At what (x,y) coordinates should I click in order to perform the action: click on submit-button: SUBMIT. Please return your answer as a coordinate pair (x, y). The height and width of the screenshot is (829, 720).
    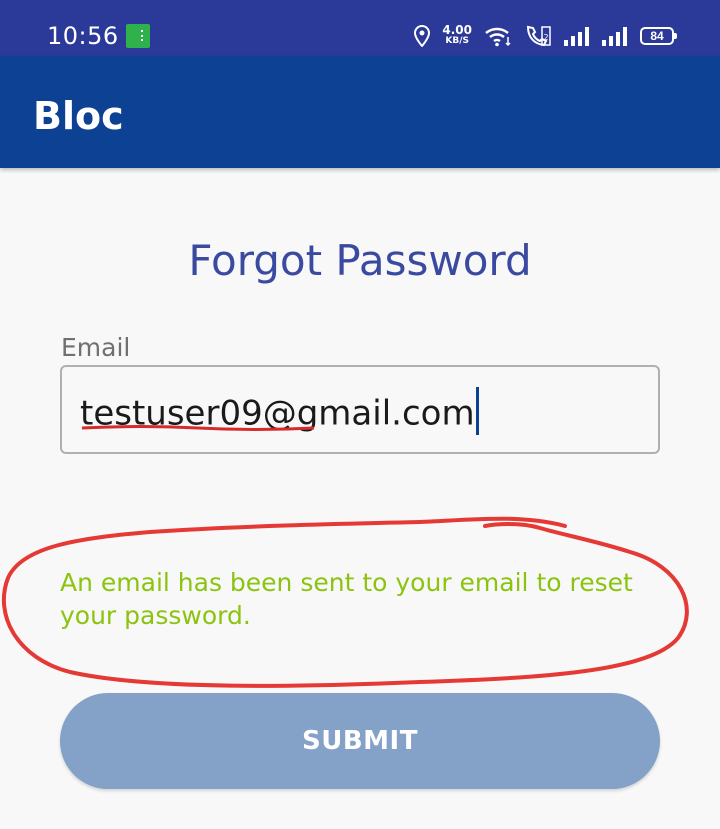
    Looking at the image, I should click on (360, 741).